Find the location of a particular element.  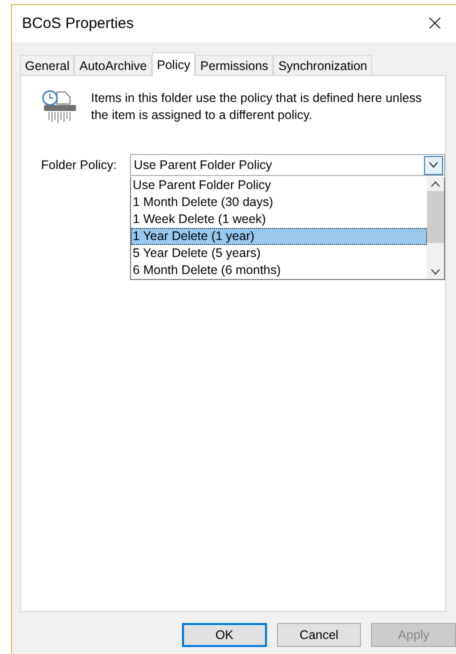

caret-icon is located at coordinates (433, 165).